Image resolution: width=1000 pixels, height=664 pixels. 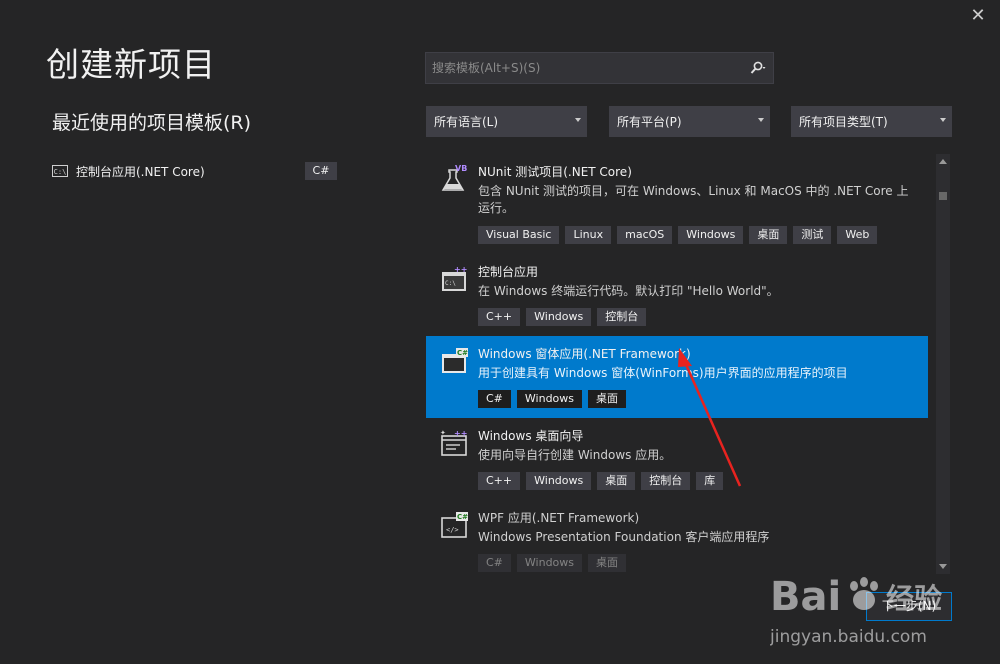 I want to click on template-tags: C++ Windows 控制台, so click(x=562, y=317).